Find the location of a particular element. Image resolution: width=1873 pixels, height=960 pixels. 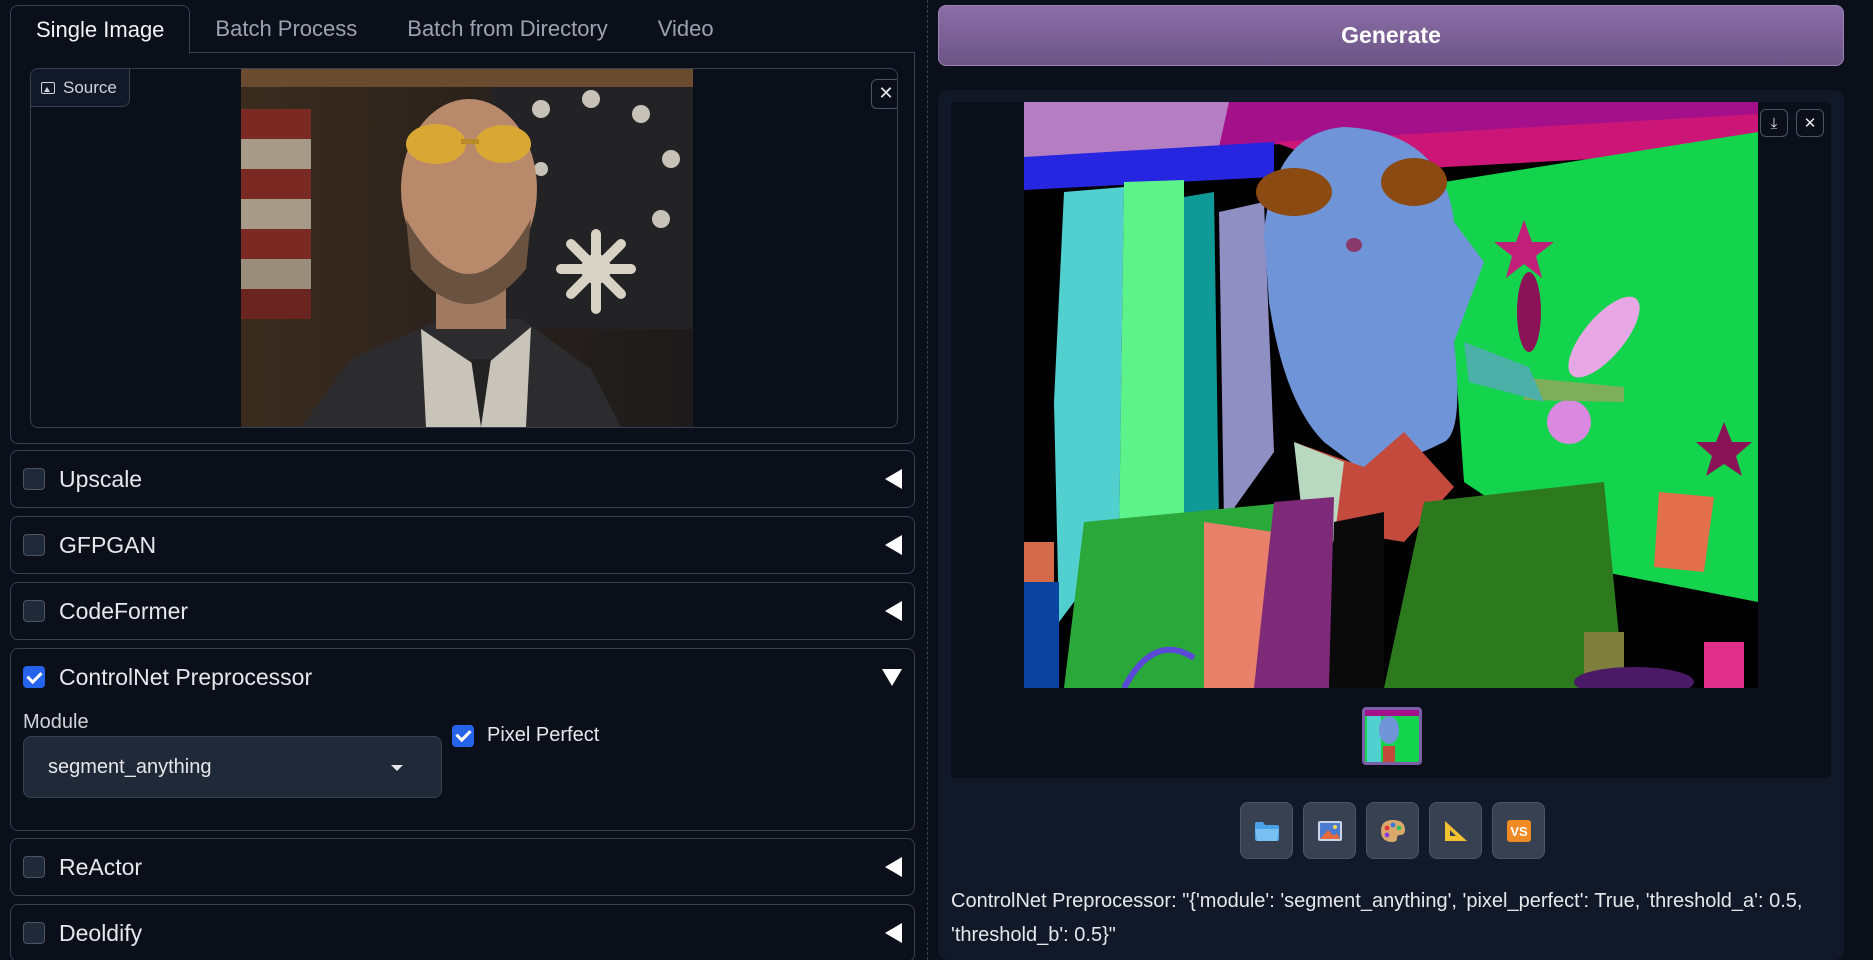

upscale-header: Upscale is located at coordinates (462, 479).